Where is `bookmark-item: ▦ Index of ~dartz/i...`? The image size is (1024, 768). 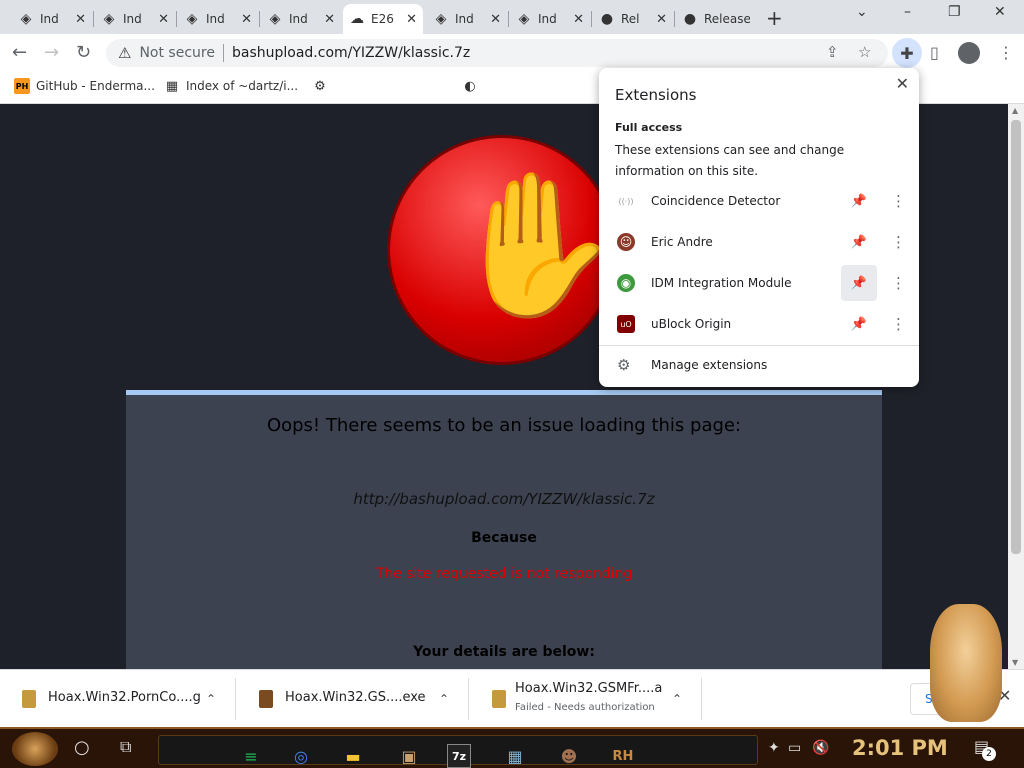 bookmark-item: ▦ Index of ~dartz/i... is located at coordinates (231, 86).